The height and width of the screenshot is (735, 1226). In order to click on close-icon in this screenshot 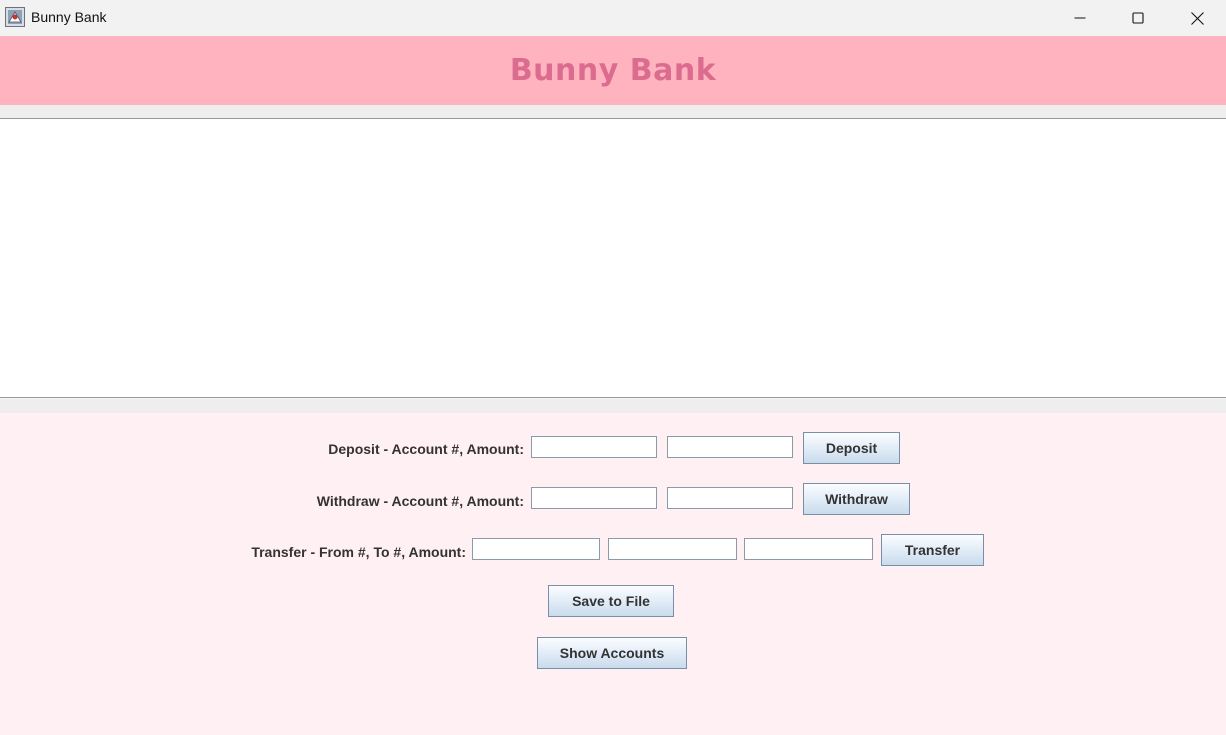, I will do `click(1197, 18)`.